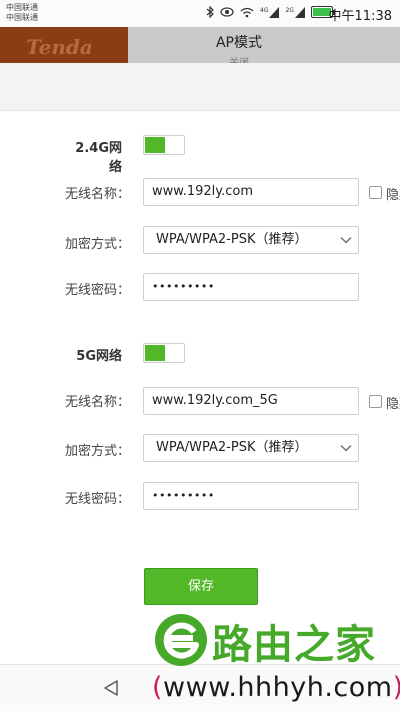 Image resolution: width=400 pixels, height=711 pixels. What do you see at coordinates (97, 451) in the screenshot?
I see `encryption-label-5g: 加密方式：` at bounding box center [97, 451].